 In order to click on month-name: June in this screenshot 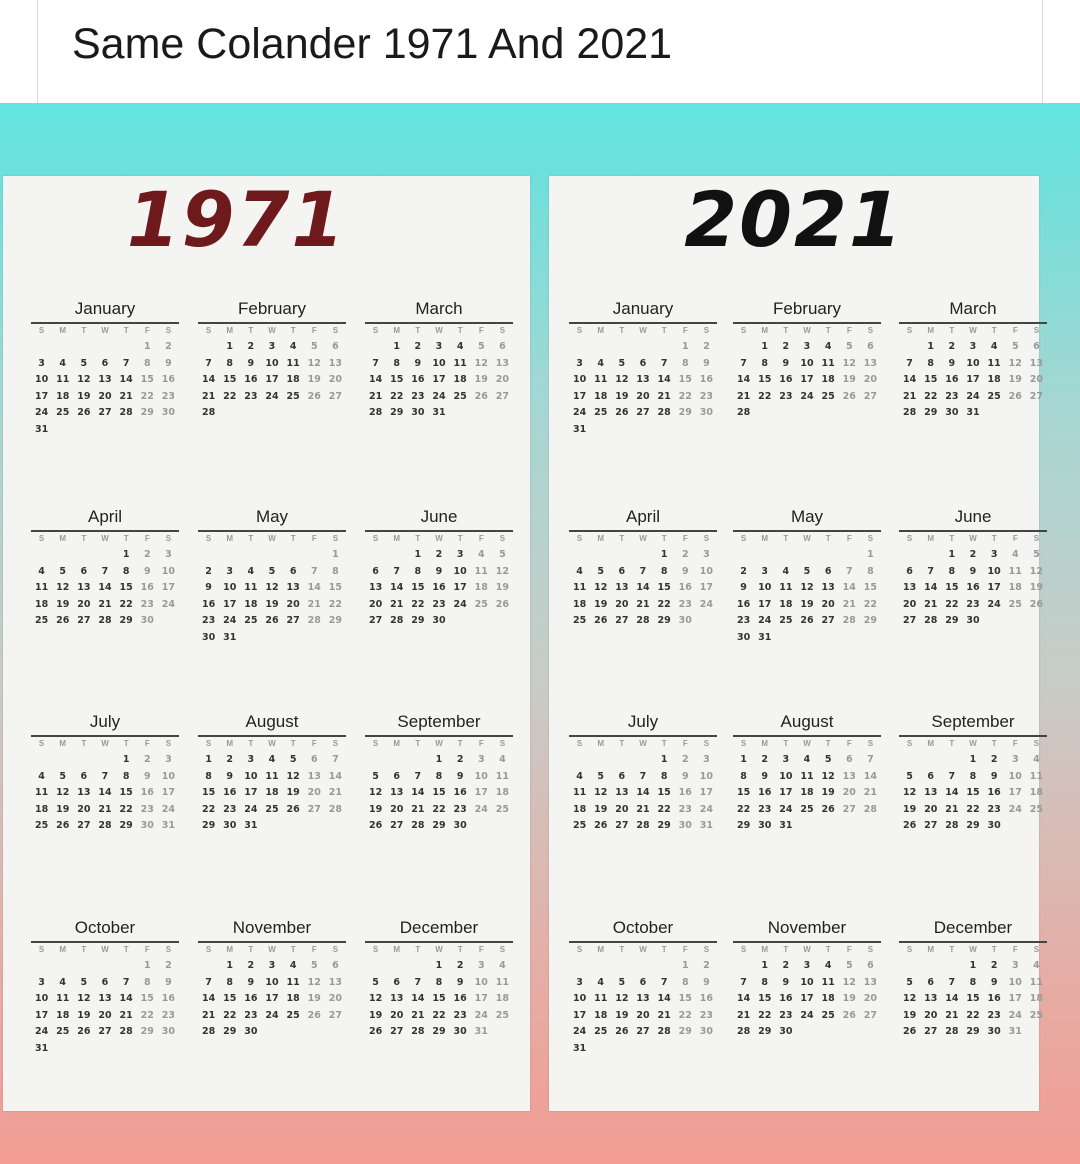, I will do `click(973, 516)`.